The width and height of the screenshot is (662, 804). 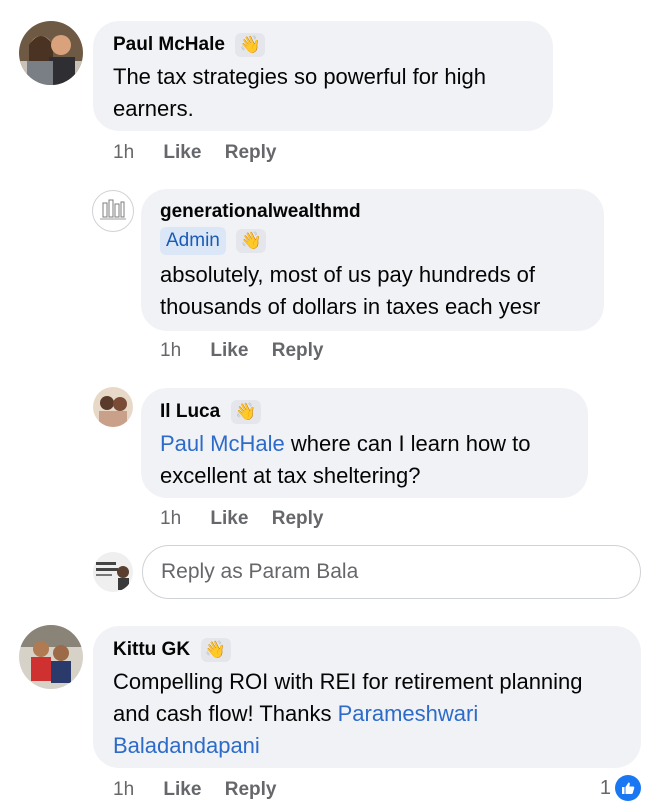 What do you see at coordinates (169, 45) in the screenshot?
I see `comment-author: Paul McHale` at bounding box center [169, 45].